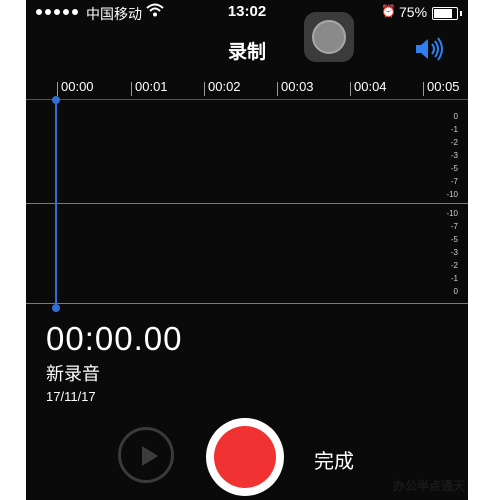  I want to click on record-button, so click(245, 457).